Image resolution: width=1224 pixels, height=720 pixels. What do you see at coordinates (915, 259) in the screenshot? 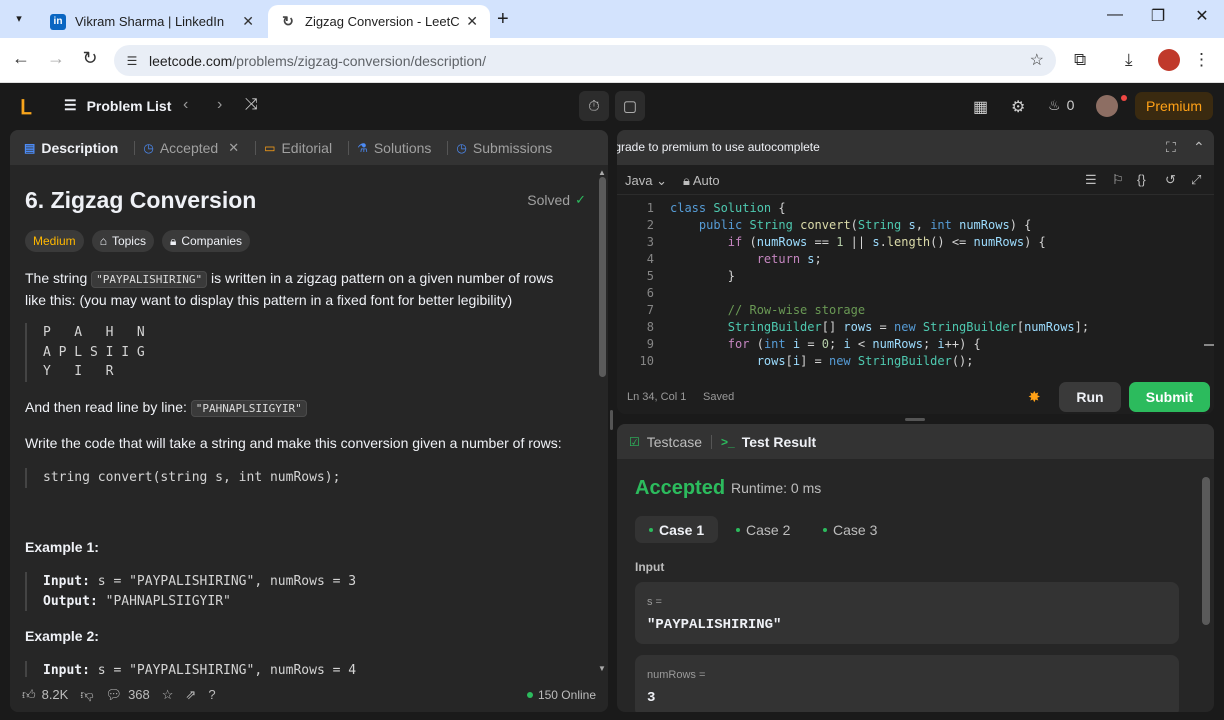
I see `code-line: 4 return s;` at bounding box center [915, 259].